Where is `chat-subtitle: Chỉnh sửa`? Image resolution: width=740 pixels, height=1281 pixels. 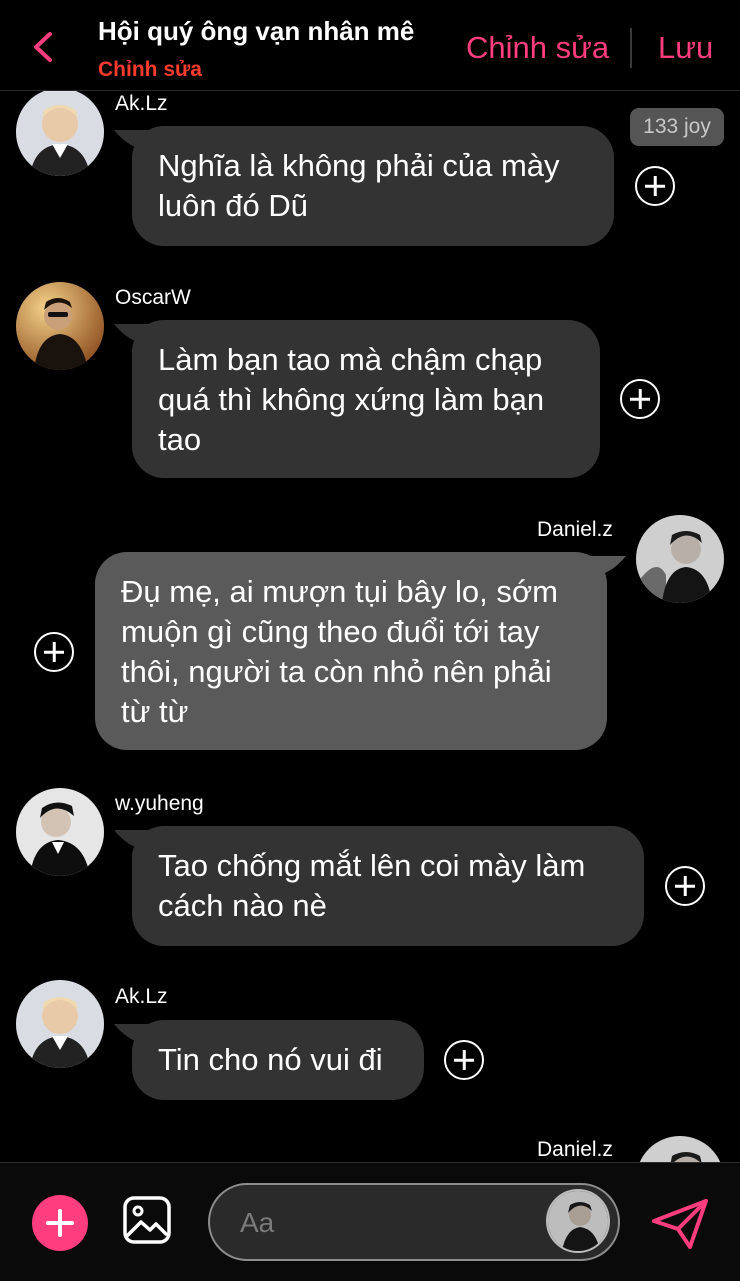
chat-subtitle: Chỉnh sửa is located at coordinates (150, 70).